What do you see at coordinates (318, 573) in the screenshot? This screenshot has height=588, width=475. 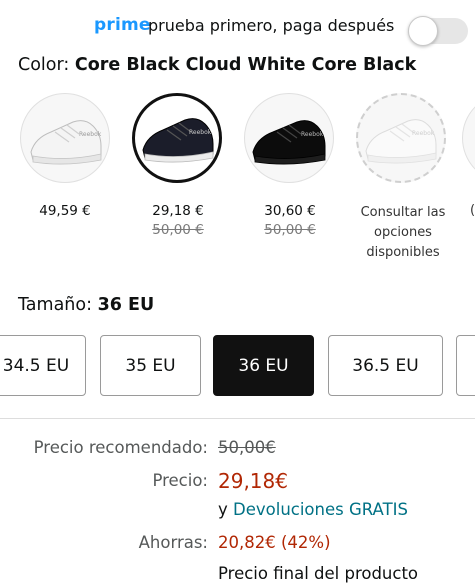 I see `final-price-note: Precio final del producto` at bounding box center [318, 573].